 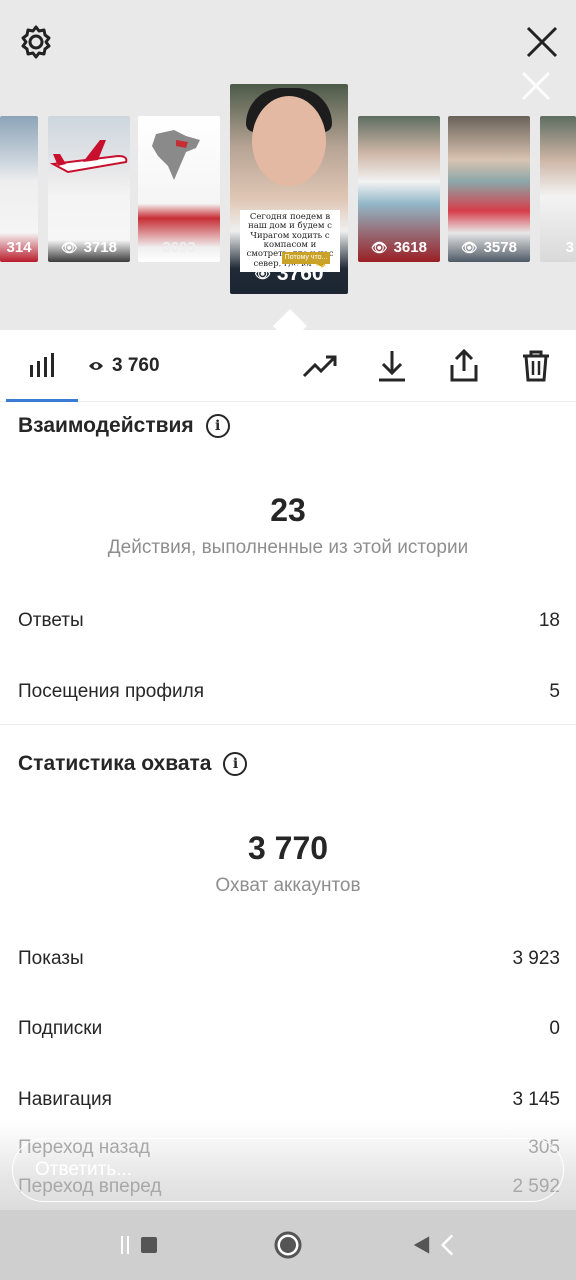 What do you see at coordinates (542, 42) in the screenshot?
I see `close-icon` at bounding box center [542, 42].